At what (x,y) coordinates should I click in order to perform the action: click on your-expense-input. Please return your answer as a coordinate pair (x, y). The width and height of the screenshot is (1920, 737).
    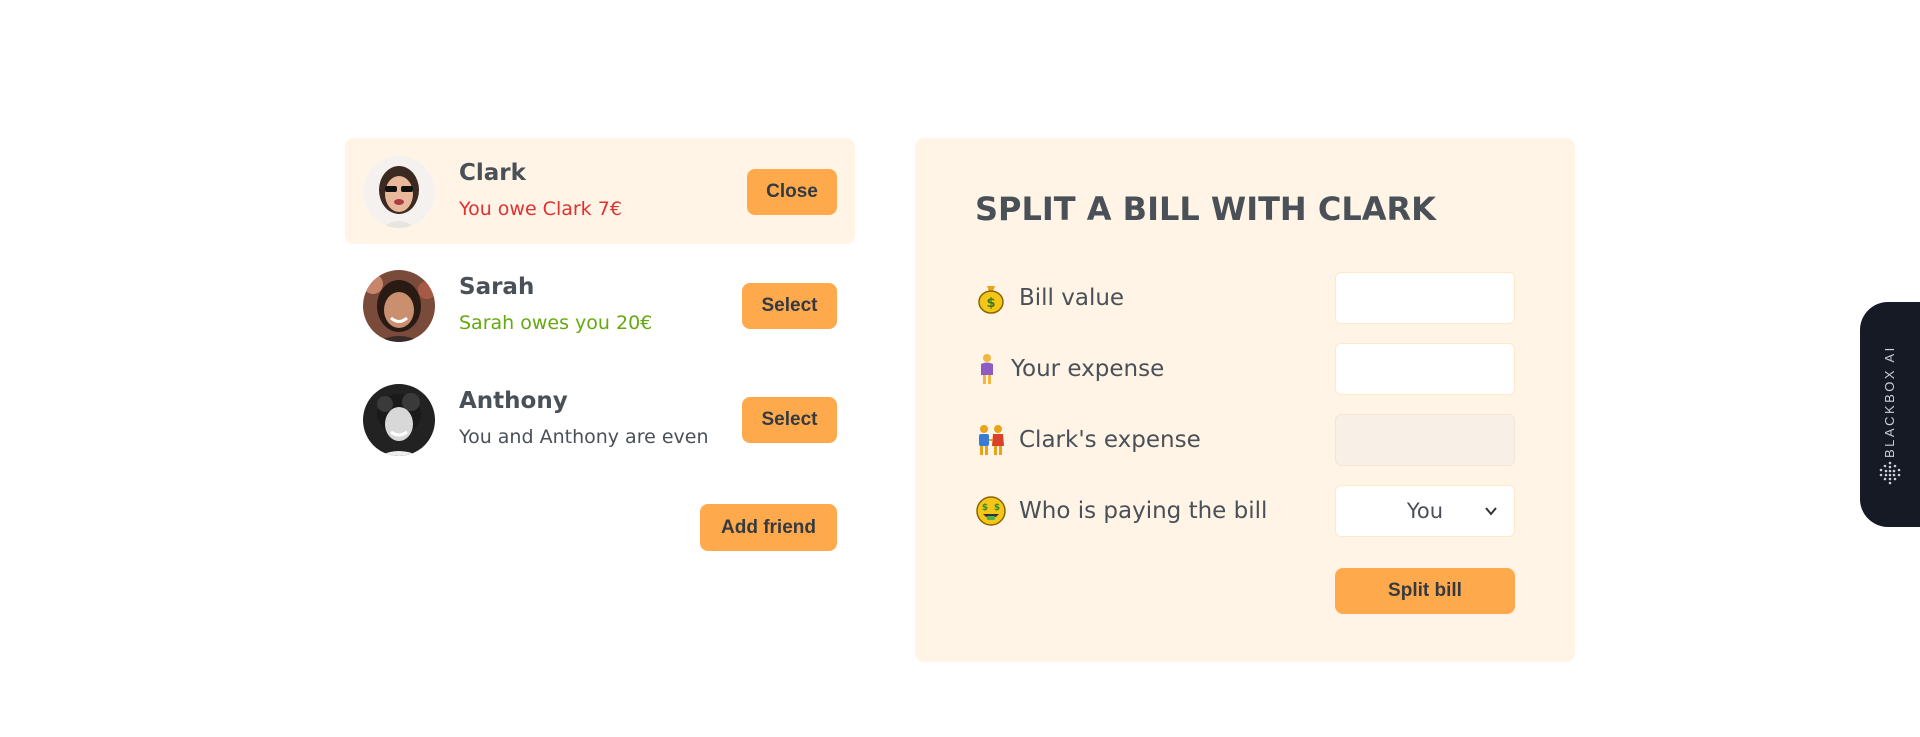
    Looking at the image, I should click on (1425, 369).